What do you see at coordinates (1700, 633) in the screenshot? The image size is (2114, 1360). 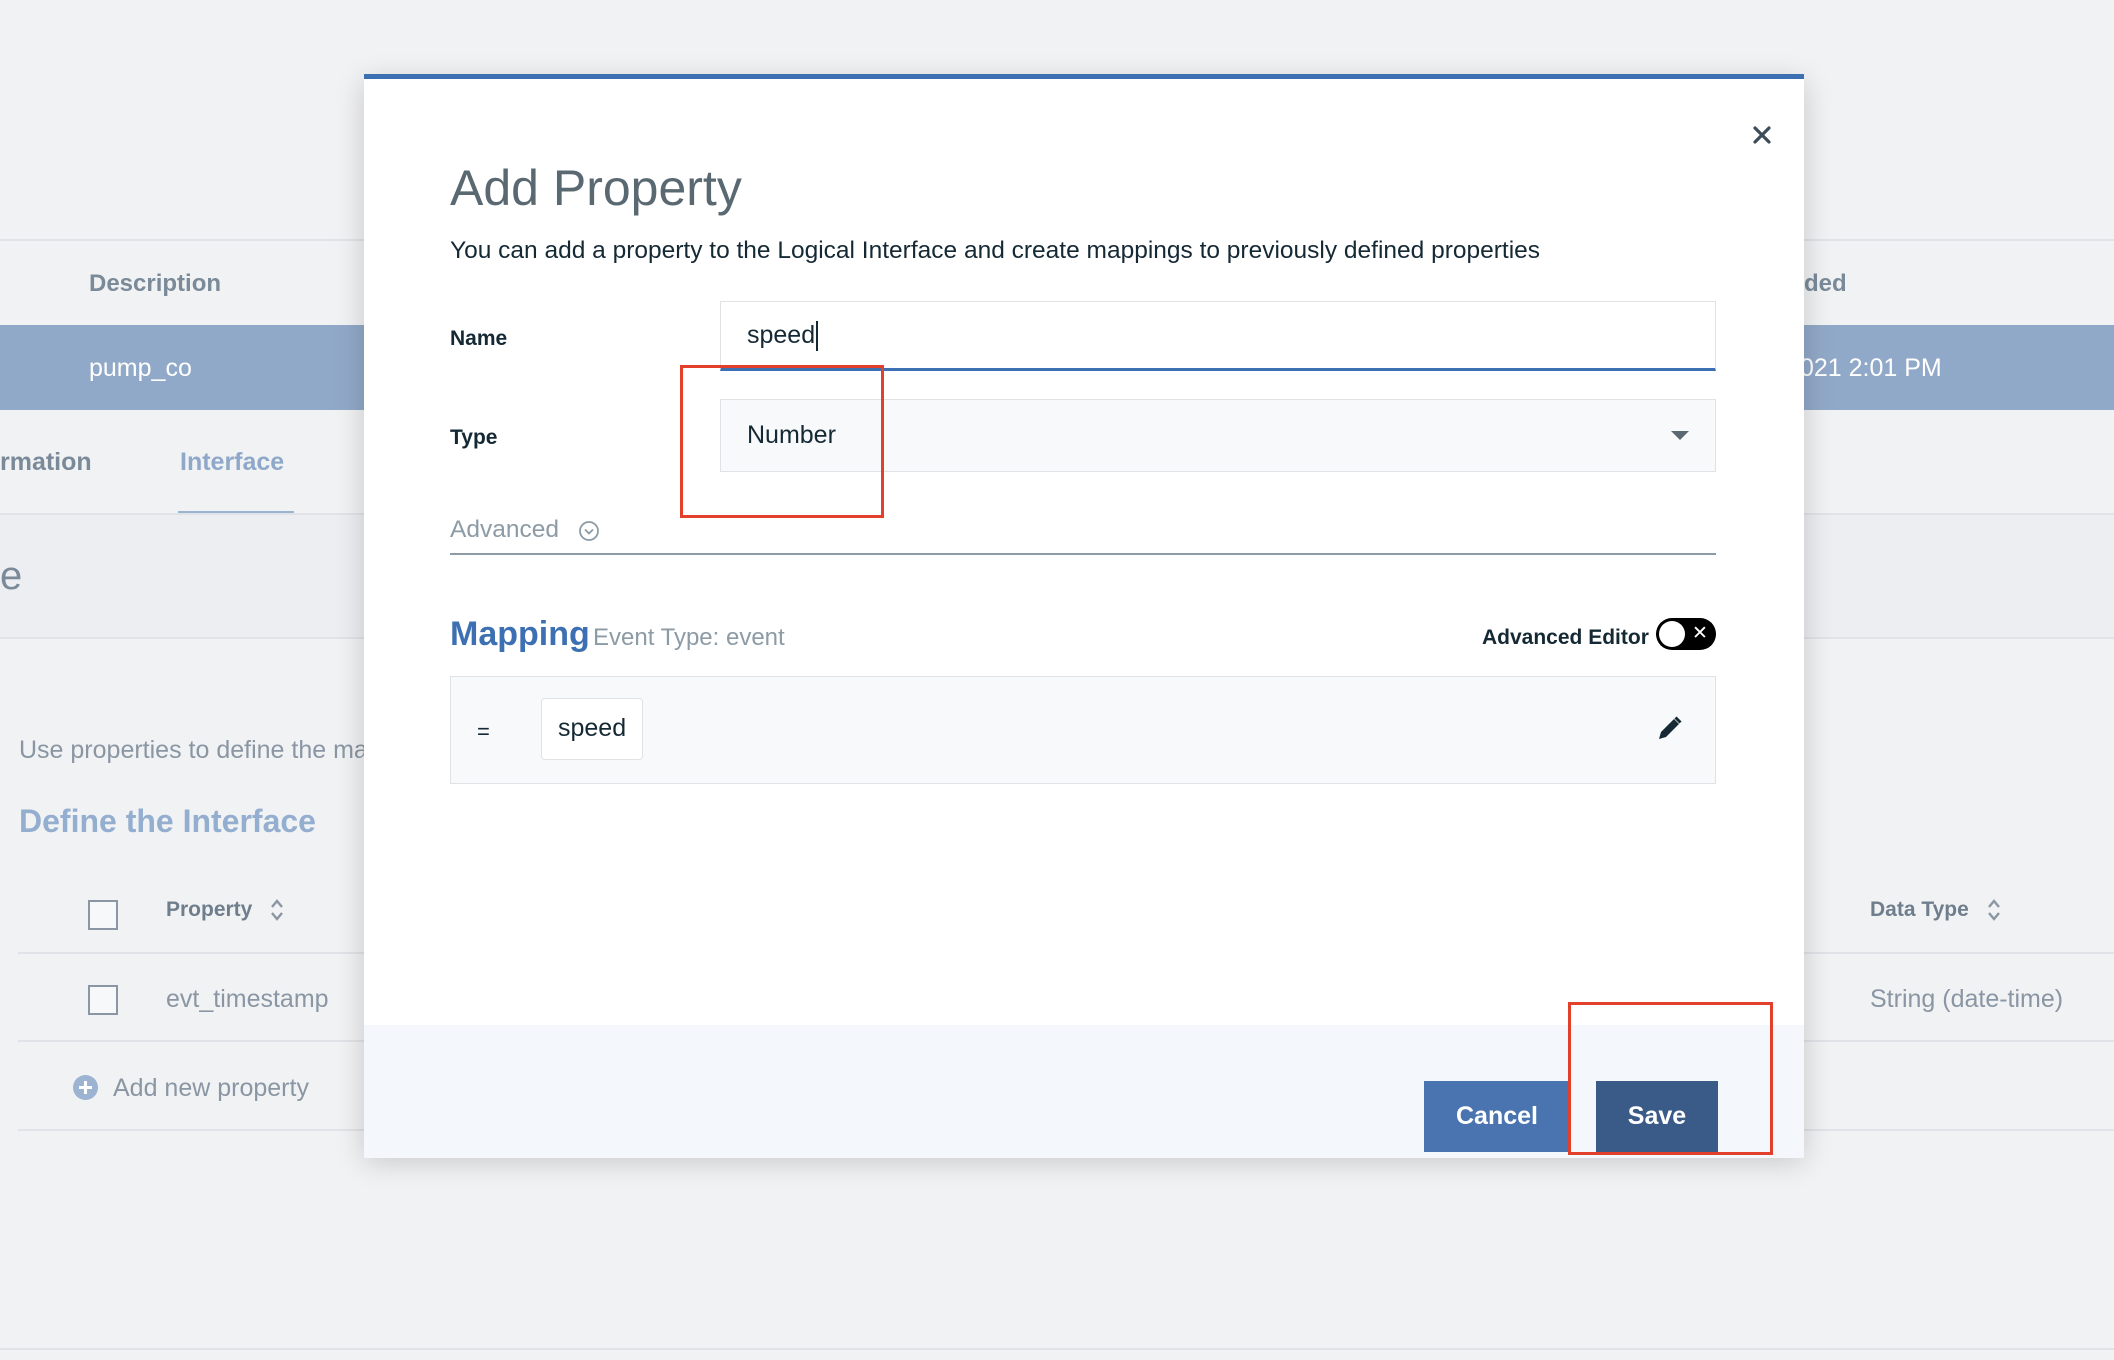 I see `close-icon: ✕` at bounding box center [1700, 633].